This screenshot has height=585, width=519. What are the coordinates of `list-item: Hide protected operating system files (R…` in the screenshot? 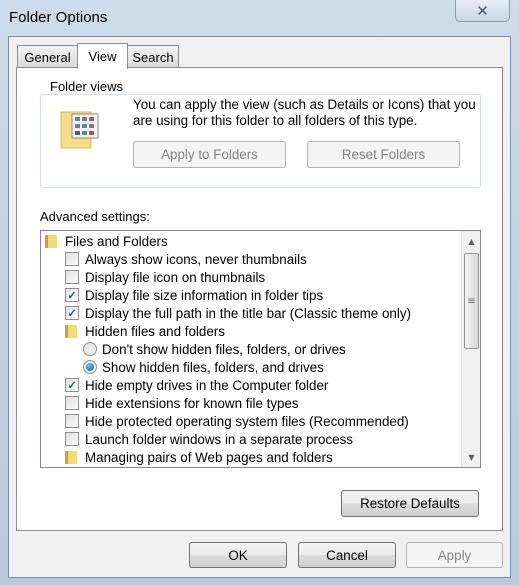 It's located at (237, 421).